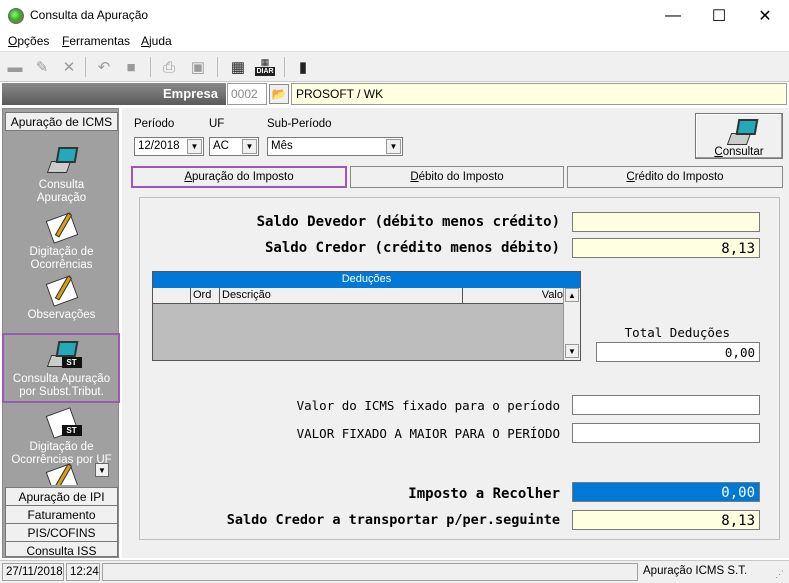 This screenshot has width=789, height=583. Describe the element at coordinates (765, 15) in the screenshot. I see `close-button: ✕` at that location.